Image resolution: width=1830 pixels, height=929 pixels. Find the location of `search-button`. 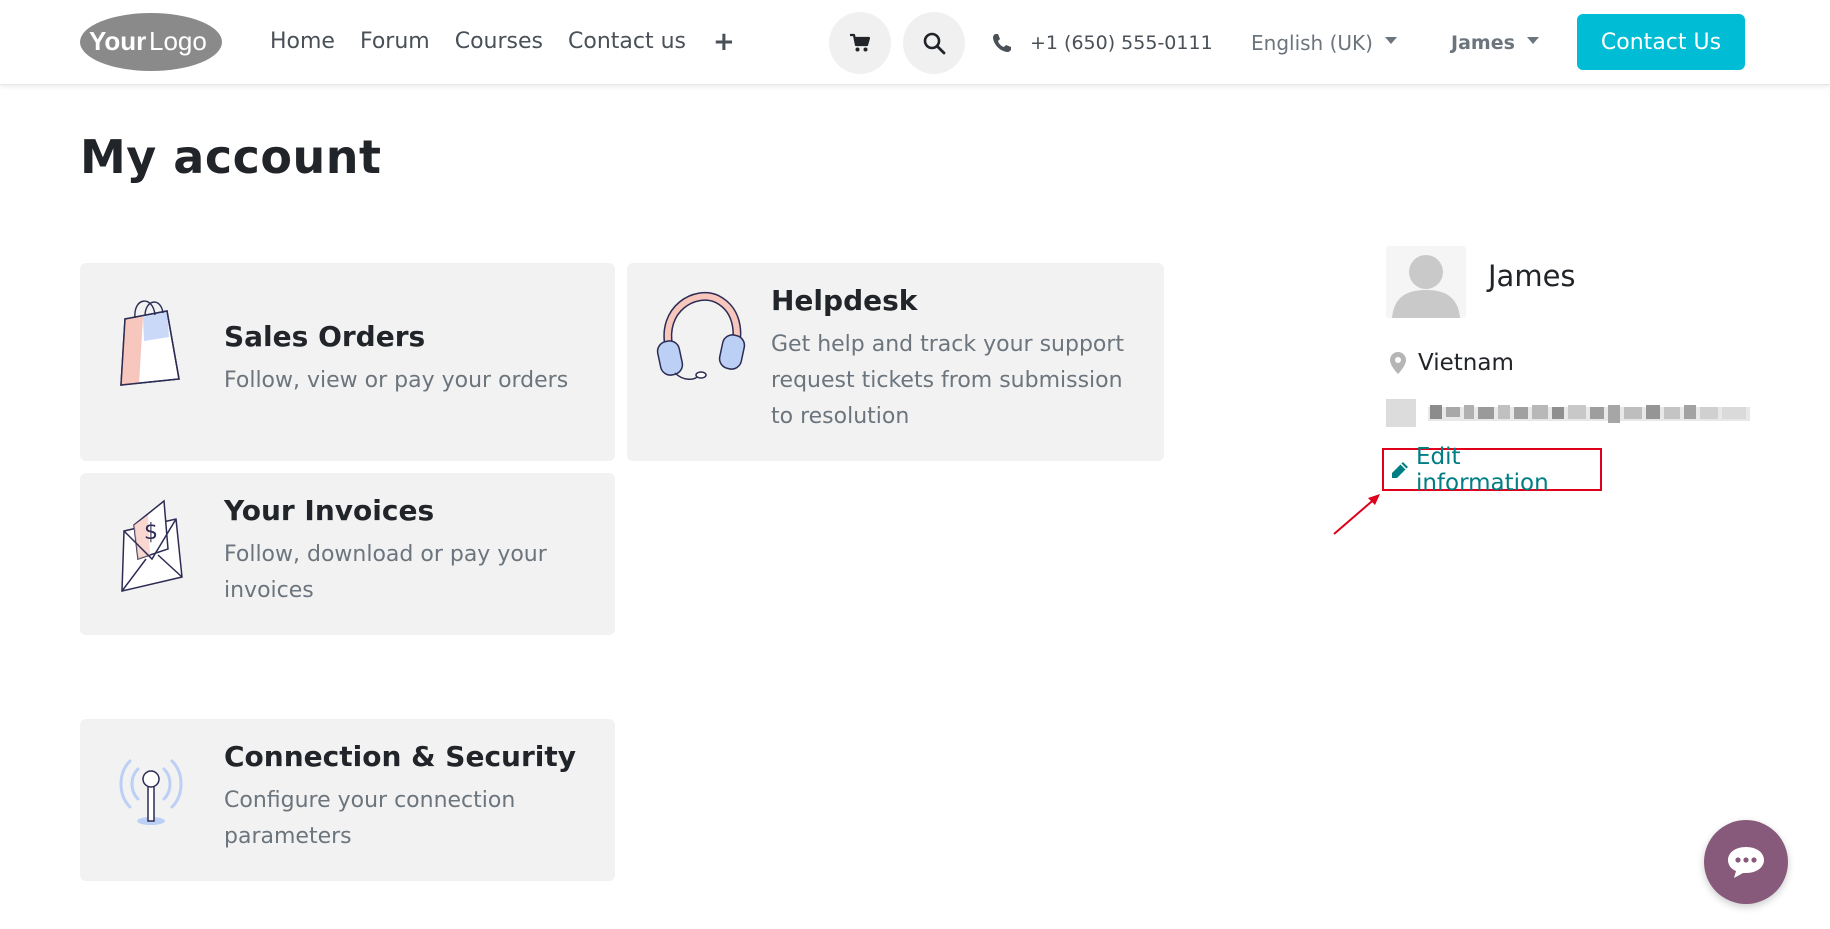

search-button is located at coordinates (934, 43).